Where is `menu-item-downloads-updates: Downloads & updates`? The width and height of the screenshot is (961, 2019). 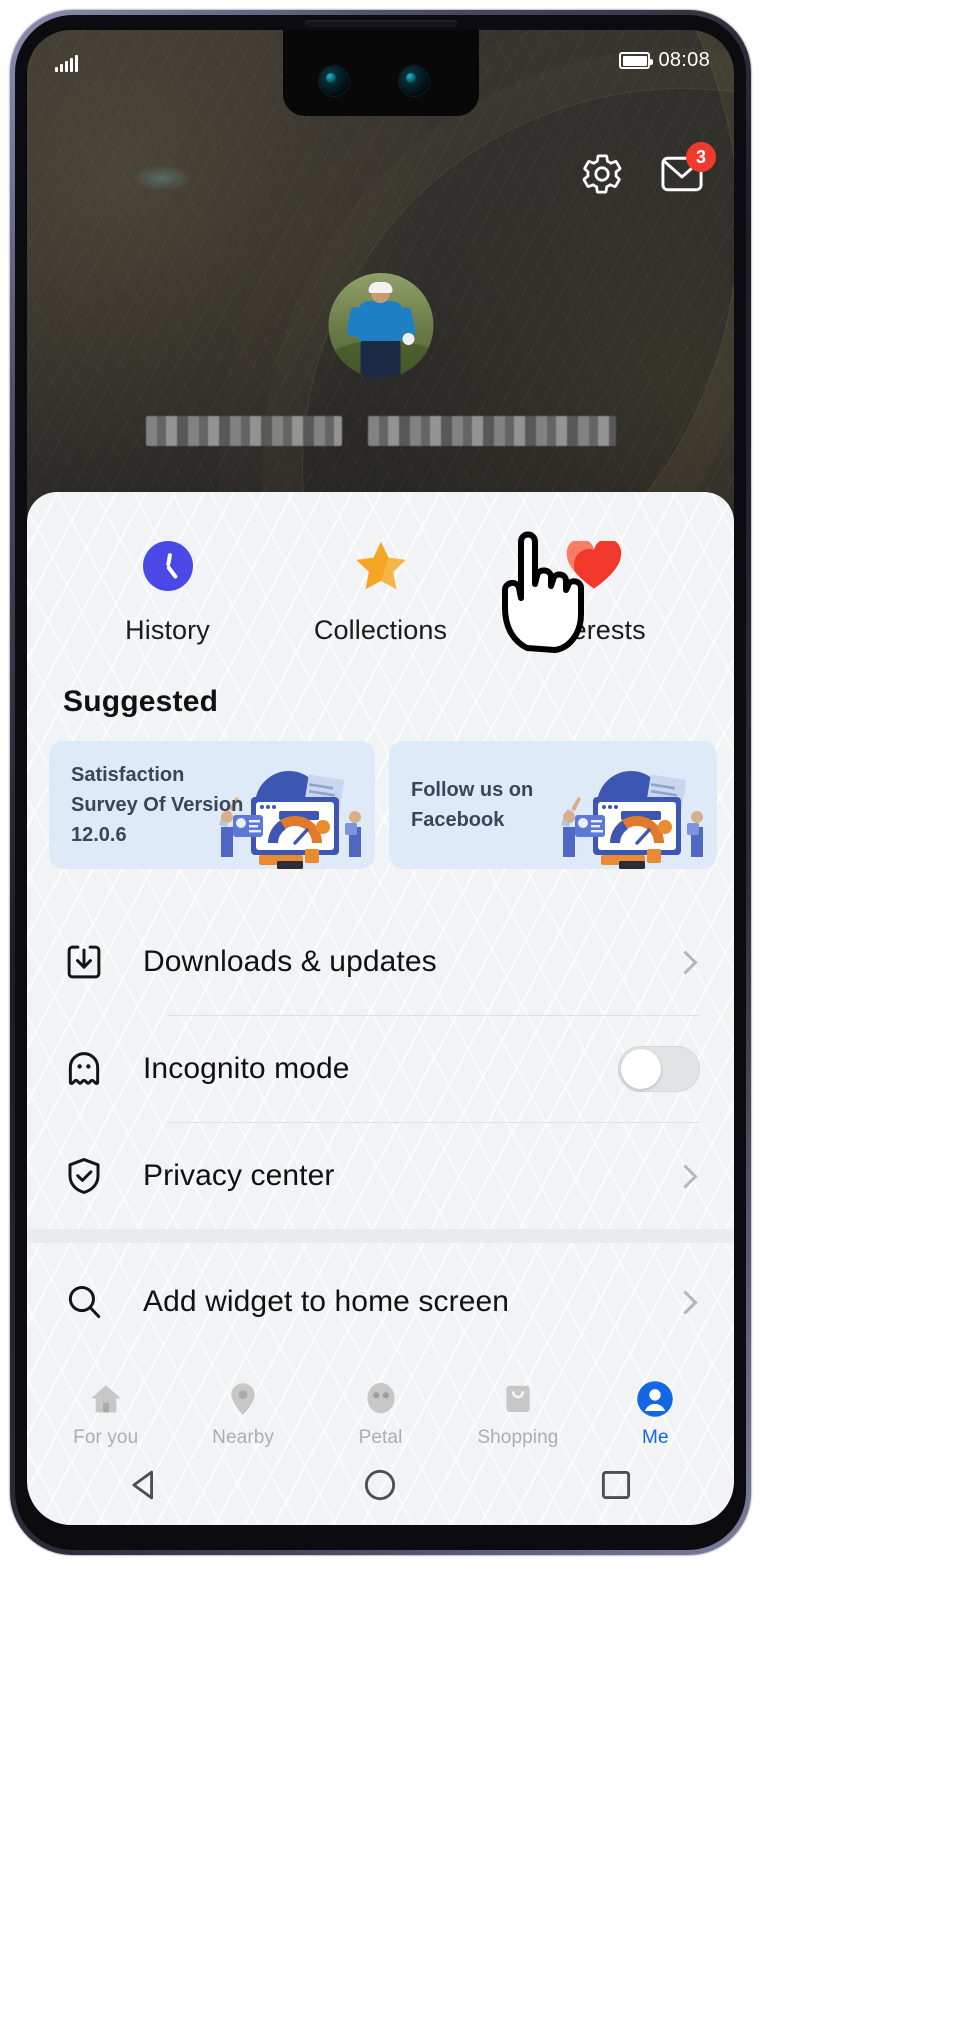 menu-item-downloads-updates: Downloads & updates is located at coordinates (380, 962).